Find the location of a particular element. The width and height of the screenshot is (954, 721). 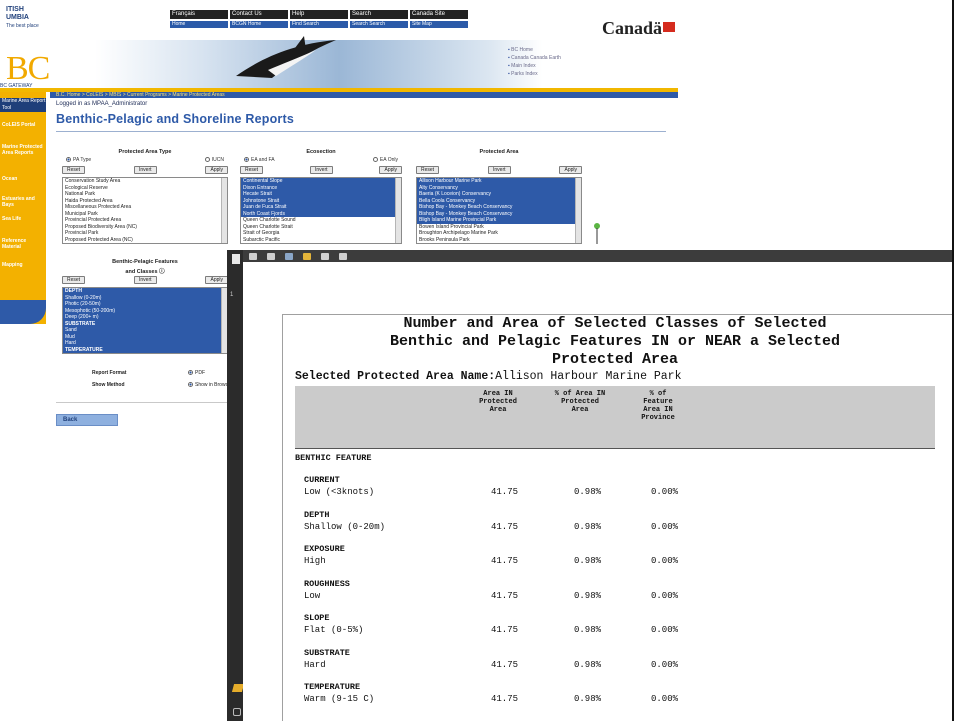

left-nav-item-reports: Marine Protected Area Reports is located at coordinates (24, 150).